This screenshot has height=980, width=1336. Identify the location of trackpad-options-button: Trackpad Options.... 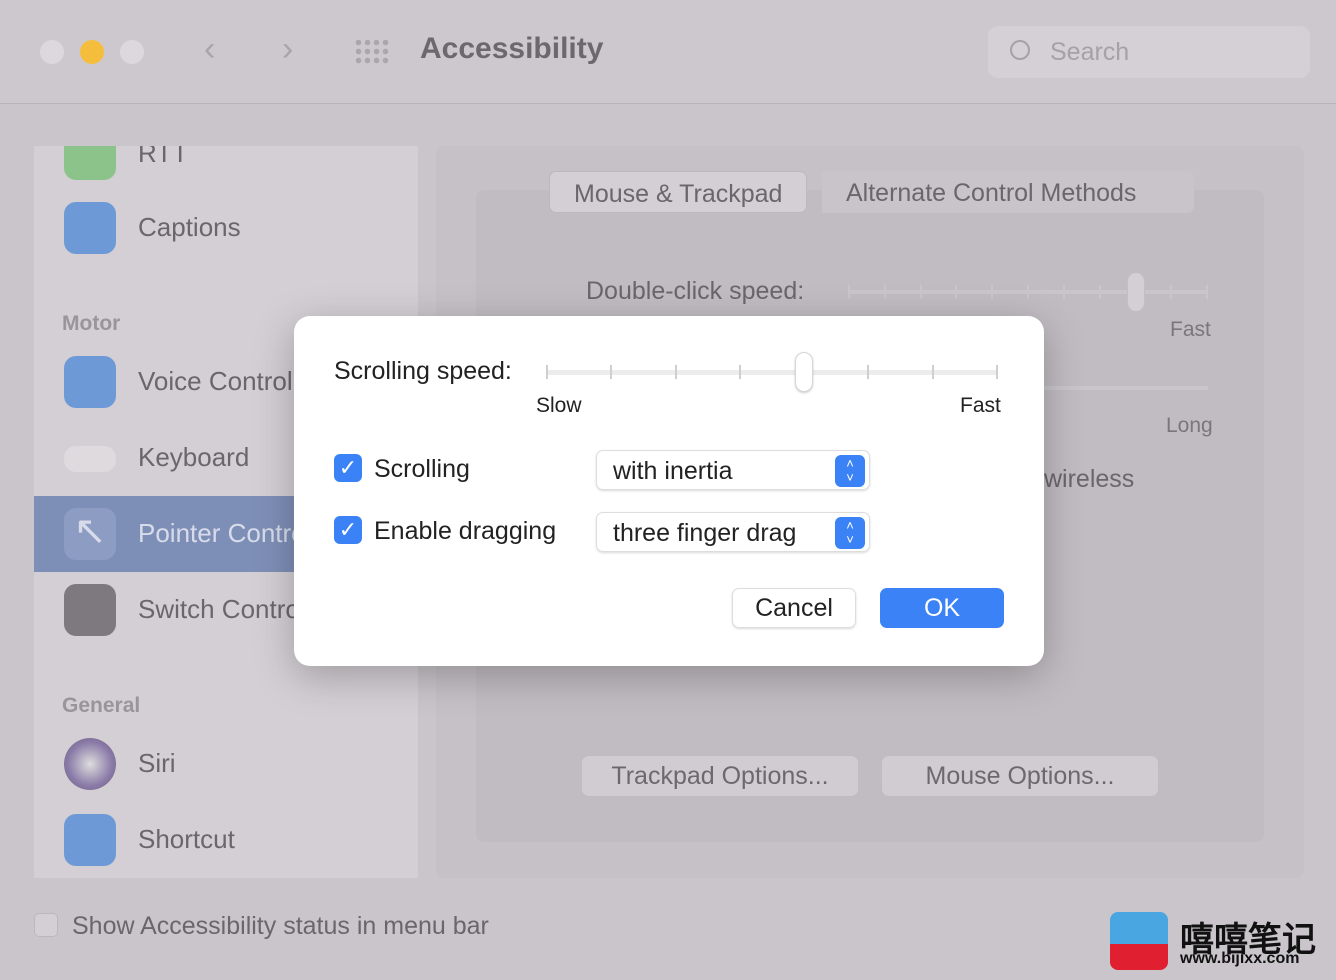
(720, 776).